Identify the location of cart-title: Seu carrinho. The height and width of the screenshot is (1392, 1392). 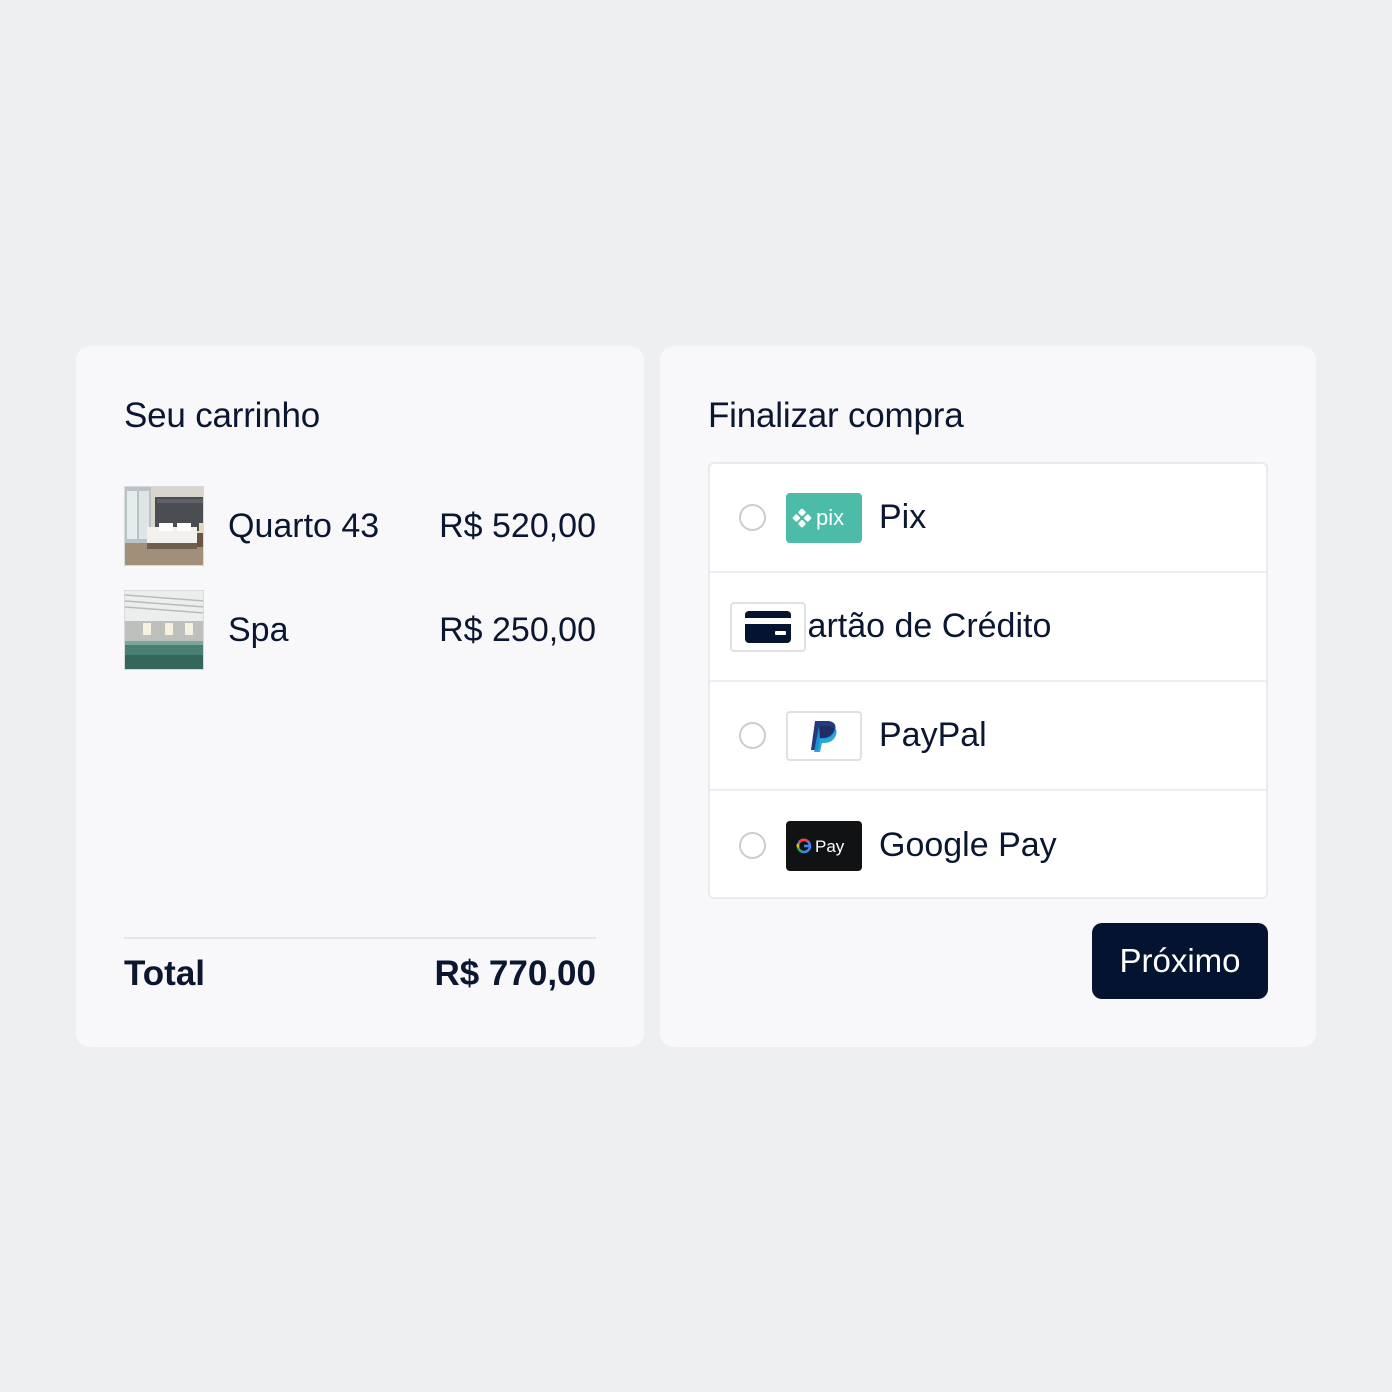
(222, 415).